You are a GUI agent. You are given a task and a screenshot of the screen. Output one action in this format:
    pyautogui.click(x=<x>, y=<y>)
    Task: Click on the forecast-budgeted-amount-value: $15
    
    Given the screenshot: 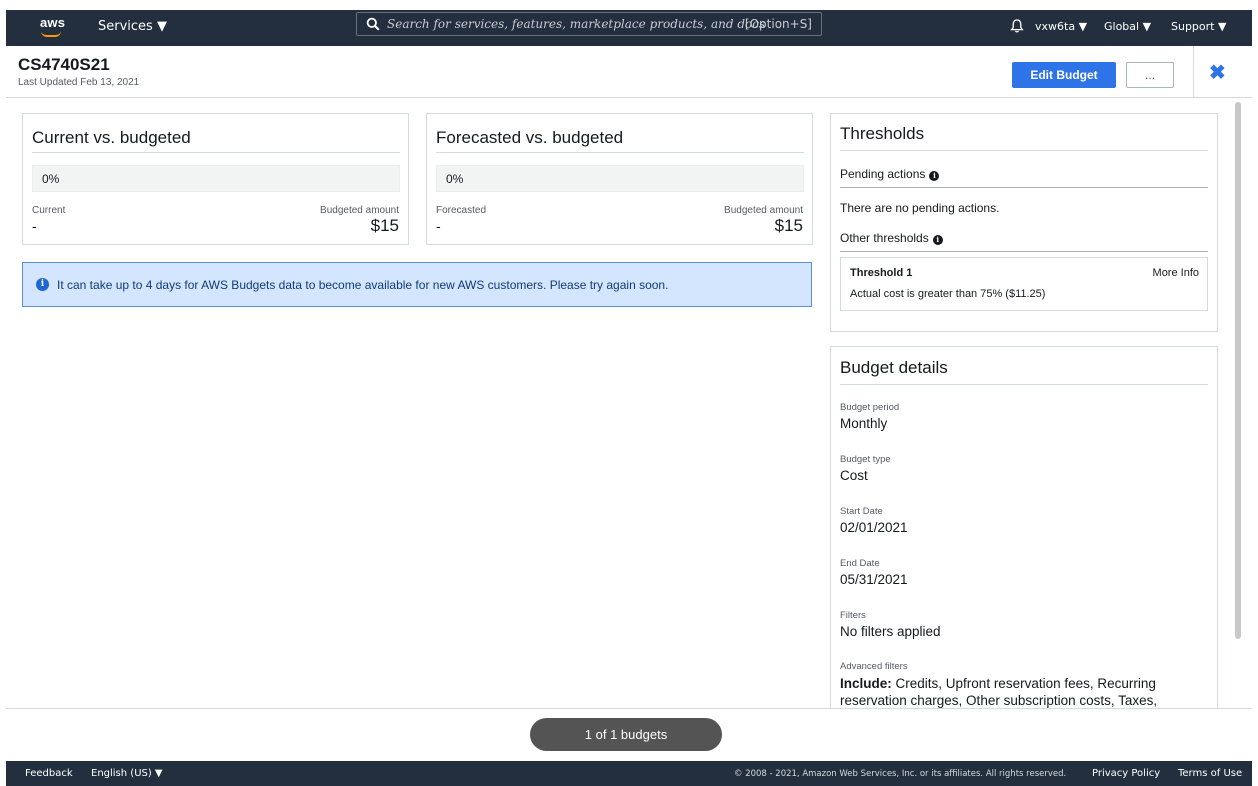 What is the action you would take?
    pyautogui.click(x=788, y=225)
    